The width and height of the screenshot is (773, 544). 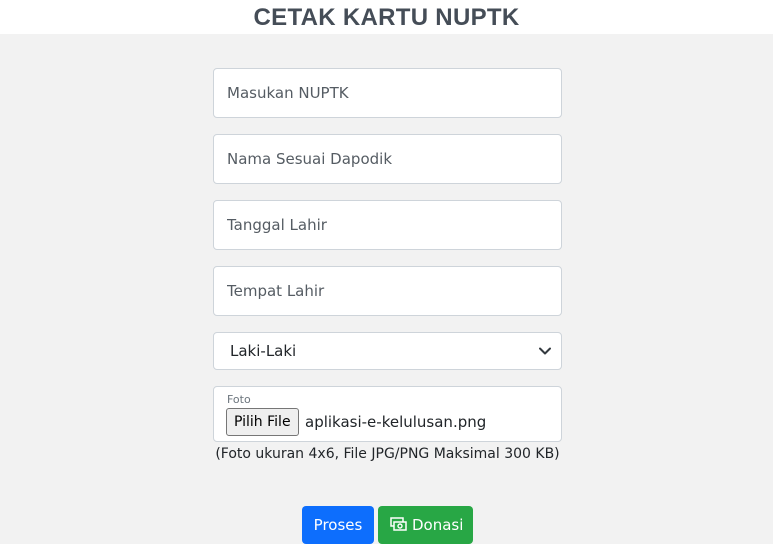 I want to click on tanggal-lahir-field, so click(x=387, y=225).